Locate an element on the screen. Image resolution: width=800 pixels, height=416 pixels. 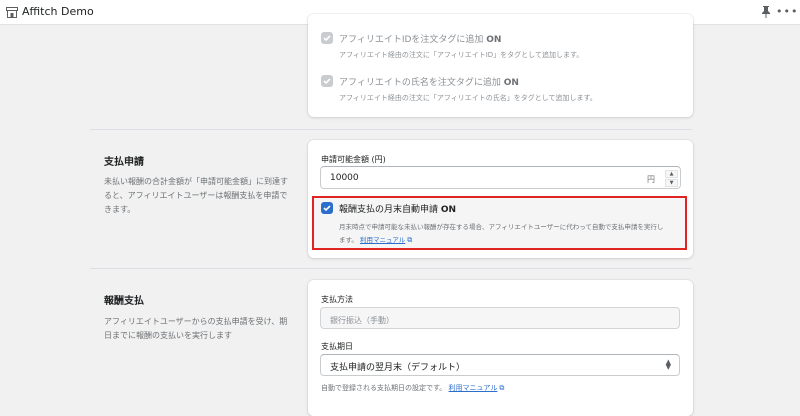
select-arrows-icon: ▲ ▼ is located at coordinates (668, 364).